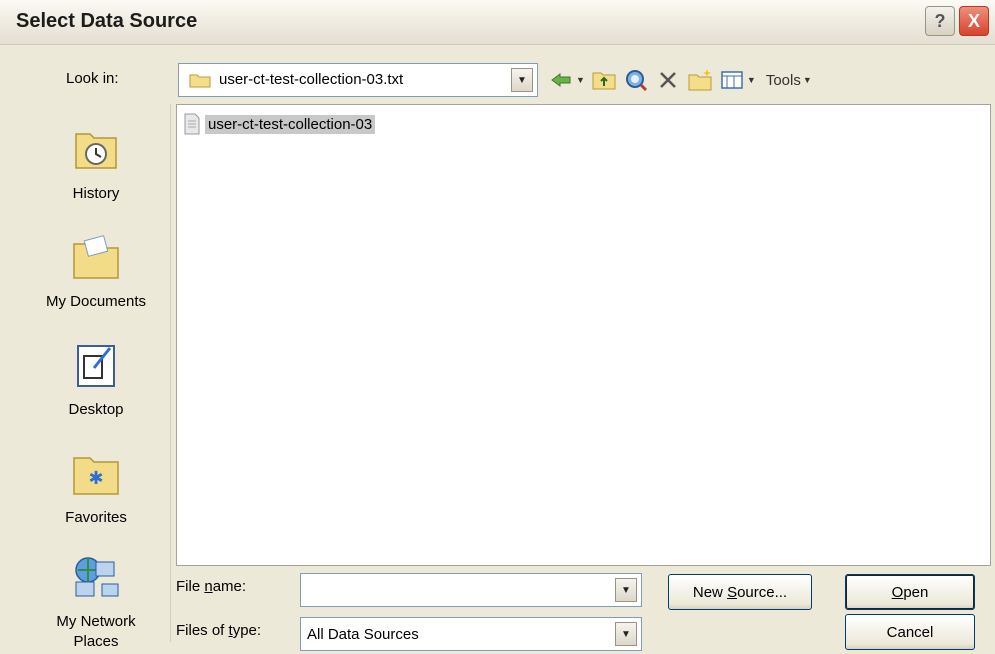 The image size is (995, 654). I want to click on place-my-documents: My Documents, so click(96, 272).